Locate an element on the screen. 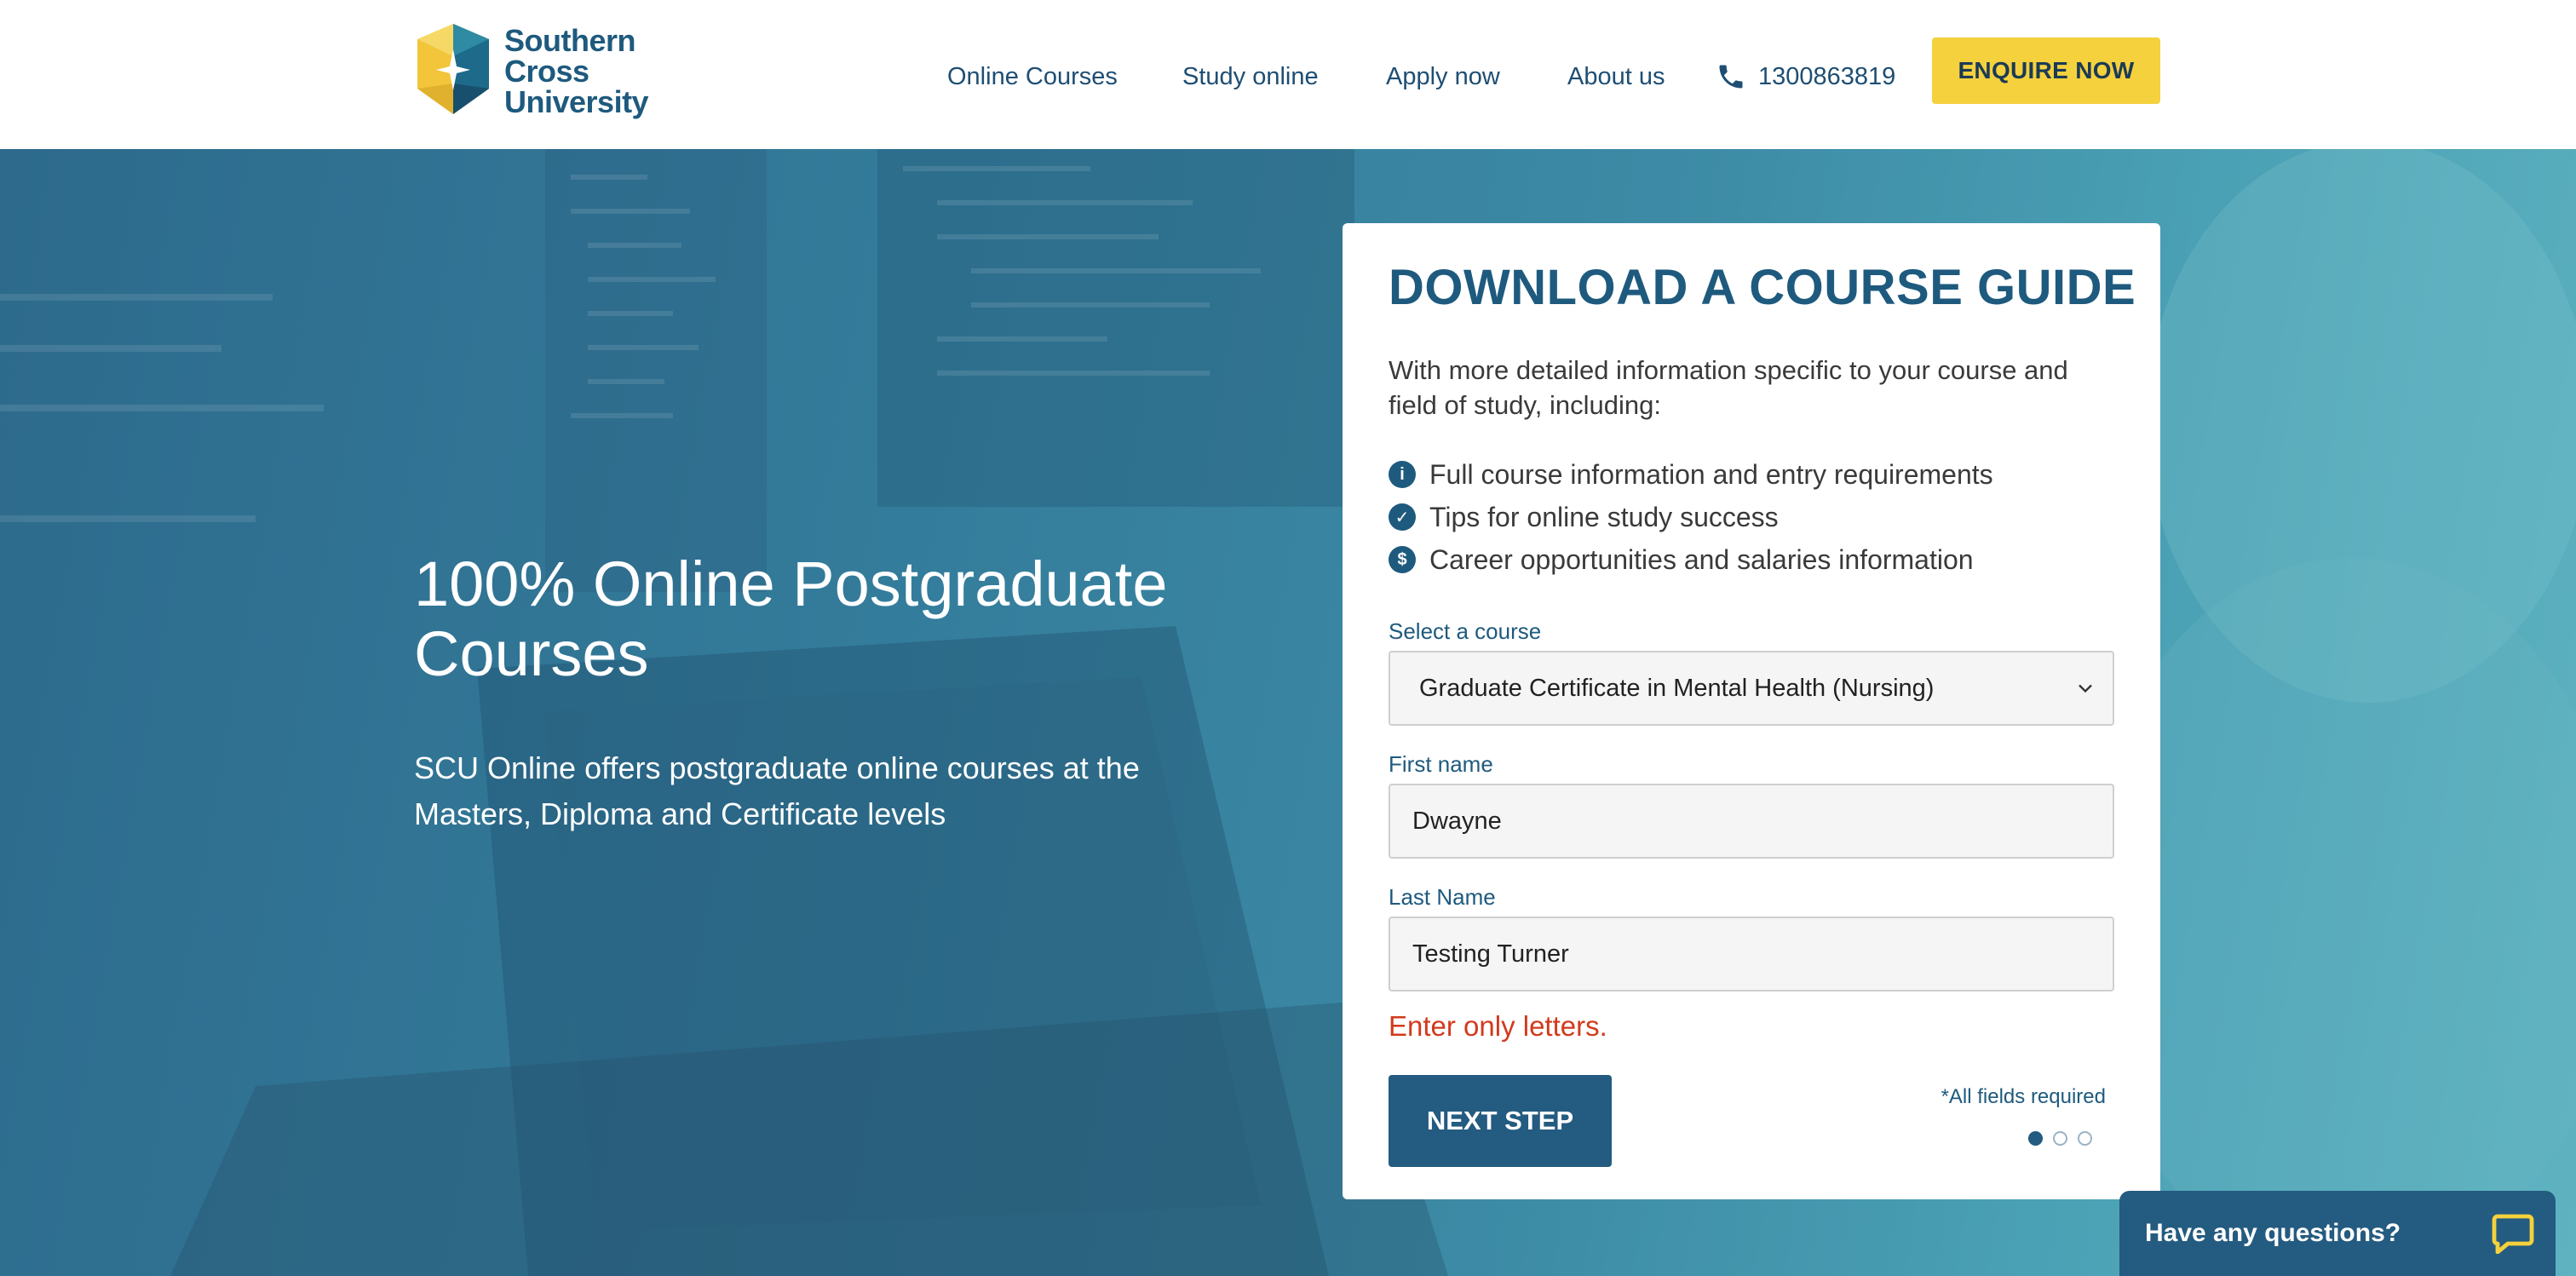 This screenshot has height=1276, width=2576. phone-icon is located at coordinates (1731, 77).